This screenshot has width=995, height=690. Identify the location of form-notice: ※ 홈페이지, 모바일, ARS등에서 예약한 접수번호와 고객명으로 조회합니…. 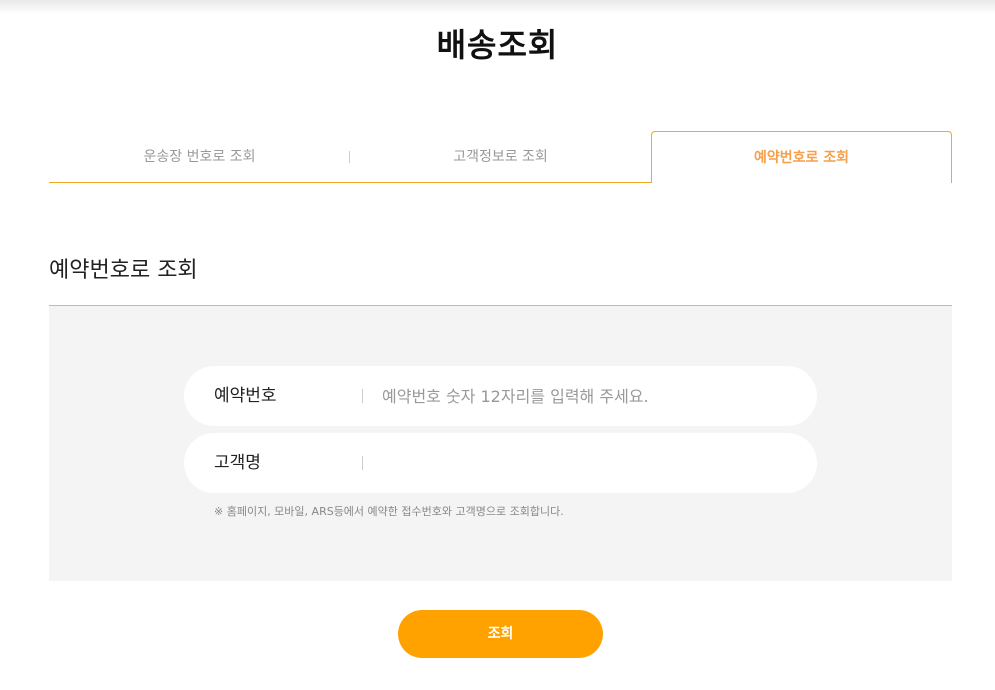
(389, 511).